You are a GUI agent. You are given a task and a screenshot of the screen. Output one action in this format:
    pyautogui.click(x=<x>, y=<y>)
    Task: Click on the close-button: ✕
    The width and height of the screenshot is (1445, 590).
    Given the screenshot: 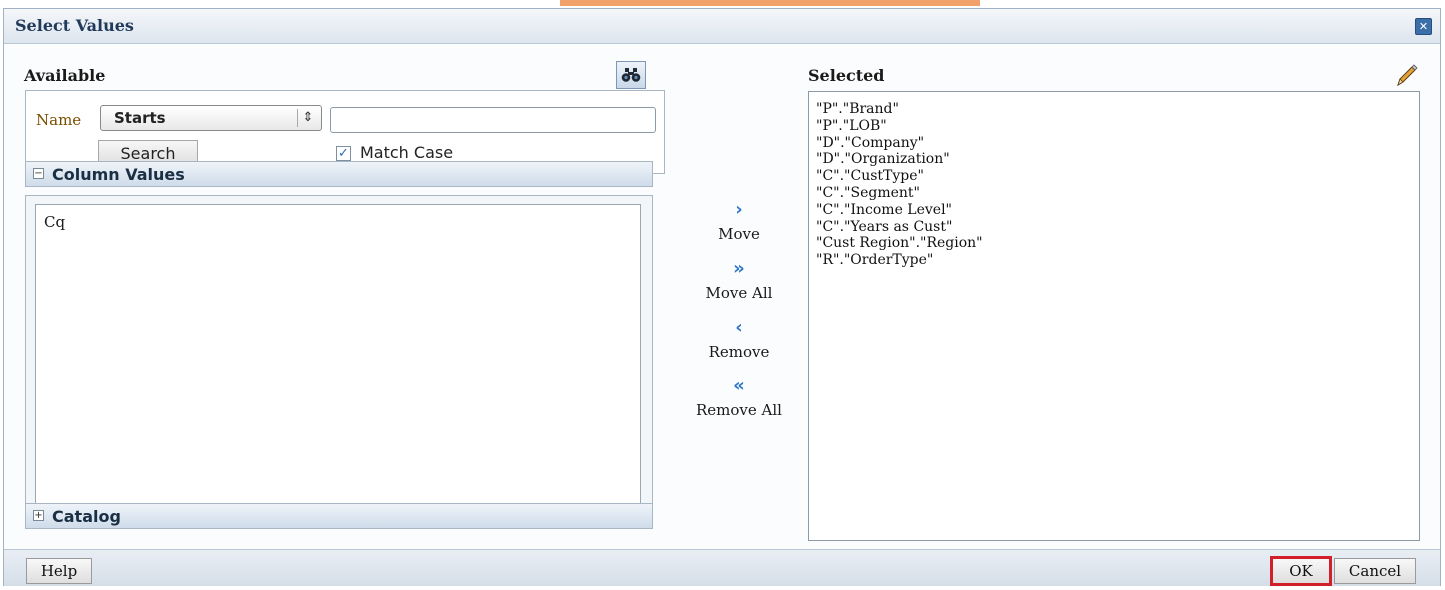 What is the action you would take?
    pyautogui.click(x=1423, y=26)
    